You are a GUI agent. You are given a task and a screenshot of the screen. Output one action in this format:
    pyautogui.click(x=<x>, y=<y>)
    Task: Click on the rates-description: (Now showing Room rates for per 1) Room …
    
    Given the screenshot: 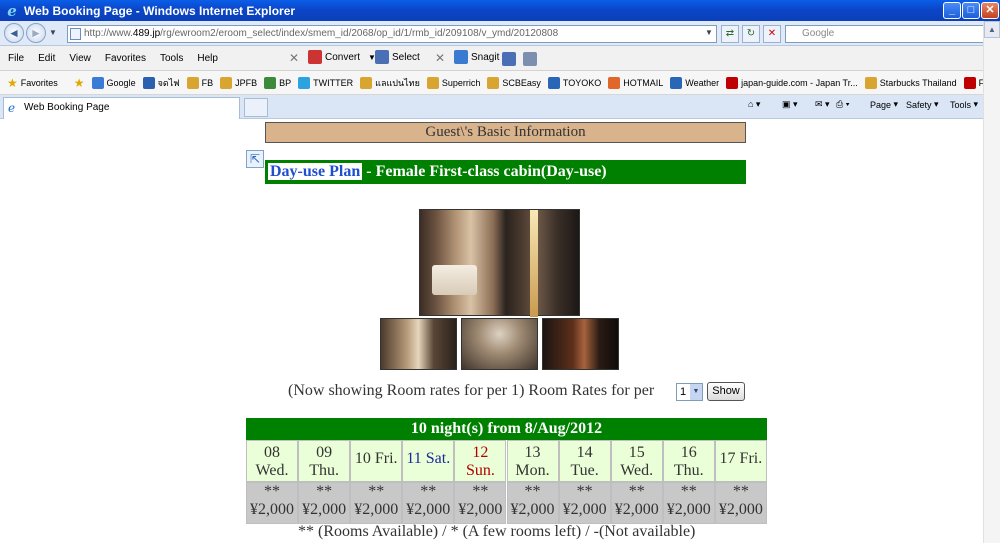 What is the action you would take?
    pyautogui.click(x=471, y=390)
    